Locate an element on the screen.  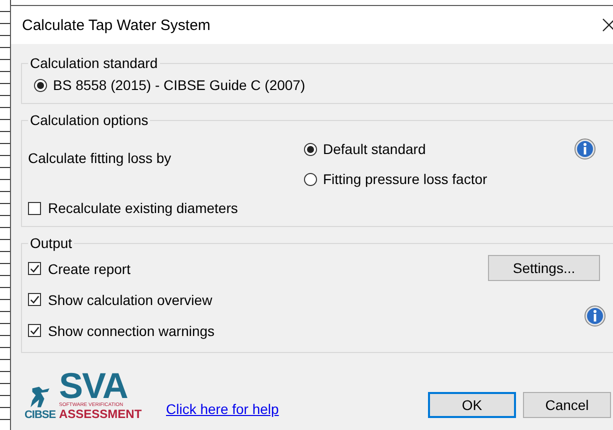
option-label: Calculate fitting loss by is located at coordinates (100, 158).